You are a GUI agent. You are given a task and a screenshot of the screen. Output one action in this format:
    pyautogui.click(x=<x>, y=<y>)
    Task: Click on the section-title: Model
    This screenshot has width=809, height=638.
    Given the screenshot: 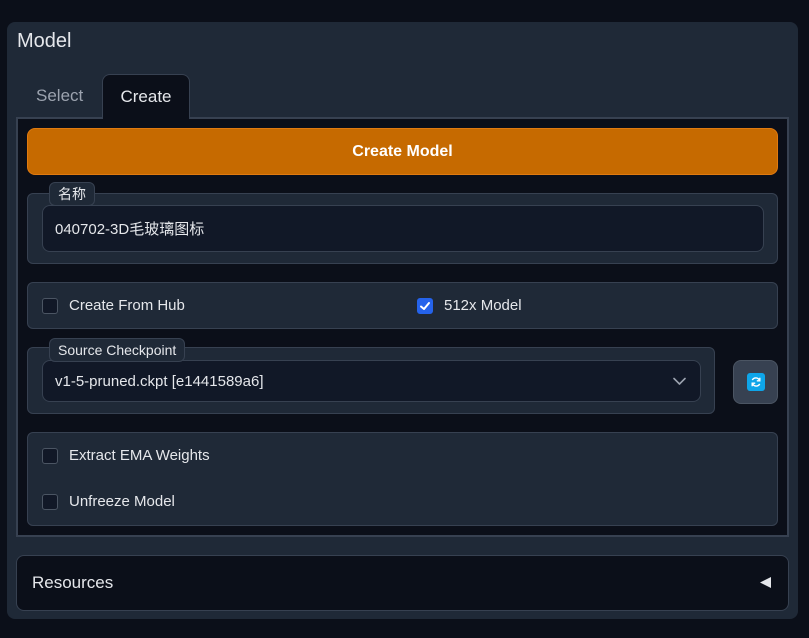 What is the action you would take?
    pyautogui.click(x=44, y=41)
    